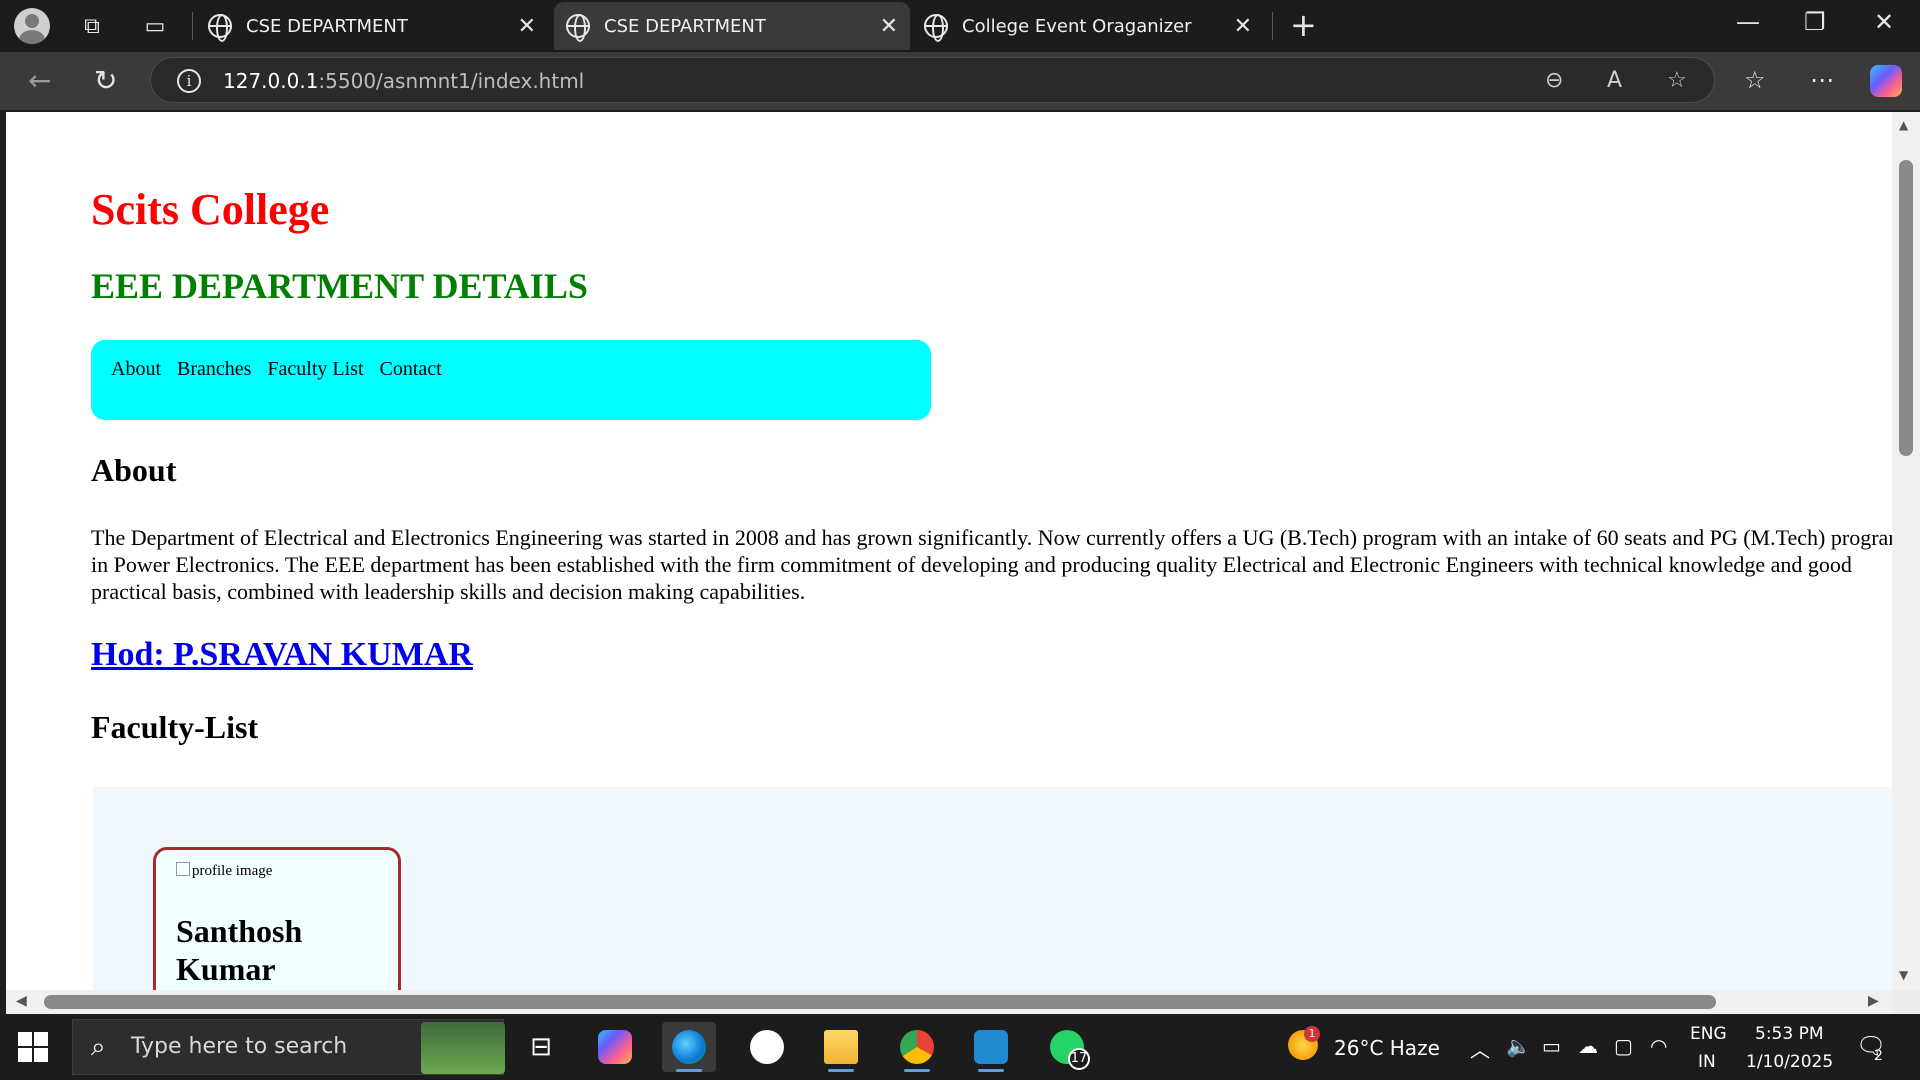  What do you see at coordinates (991, 1047) in the screenshot?
I see `vscode-icon` at bounding box center [991, 1047].